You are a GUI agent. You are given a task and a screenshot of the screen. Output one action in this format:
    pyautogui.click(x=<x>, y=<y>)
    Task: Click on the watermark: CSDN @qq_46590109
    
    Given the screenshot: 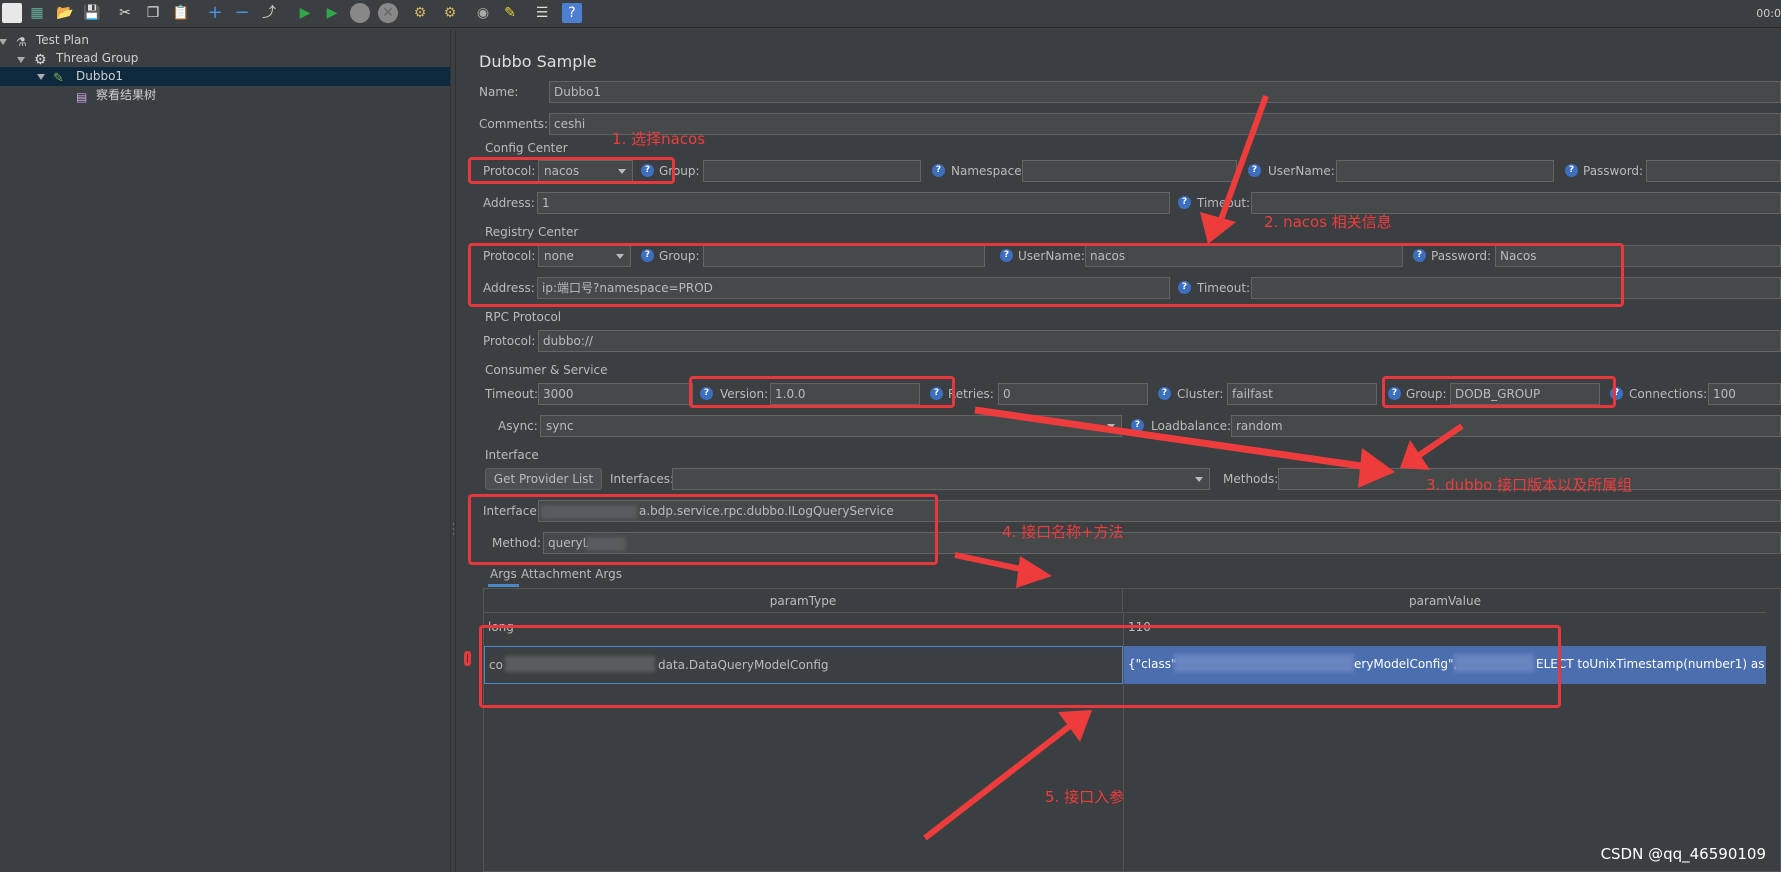 What is the action you would take?
    pyautogui.click(x=1683, y=854)
    